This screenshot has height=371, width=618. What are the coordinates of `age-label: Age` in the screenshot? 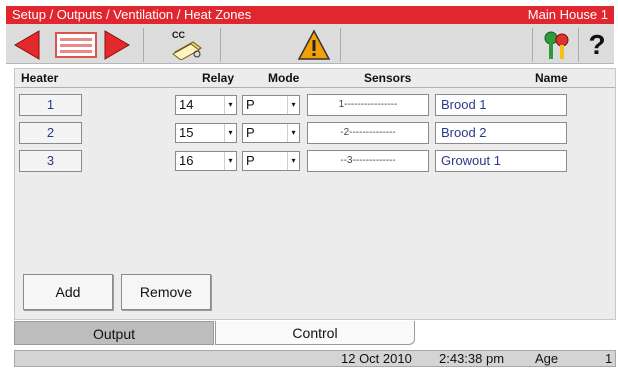 It's located at (547, 358).